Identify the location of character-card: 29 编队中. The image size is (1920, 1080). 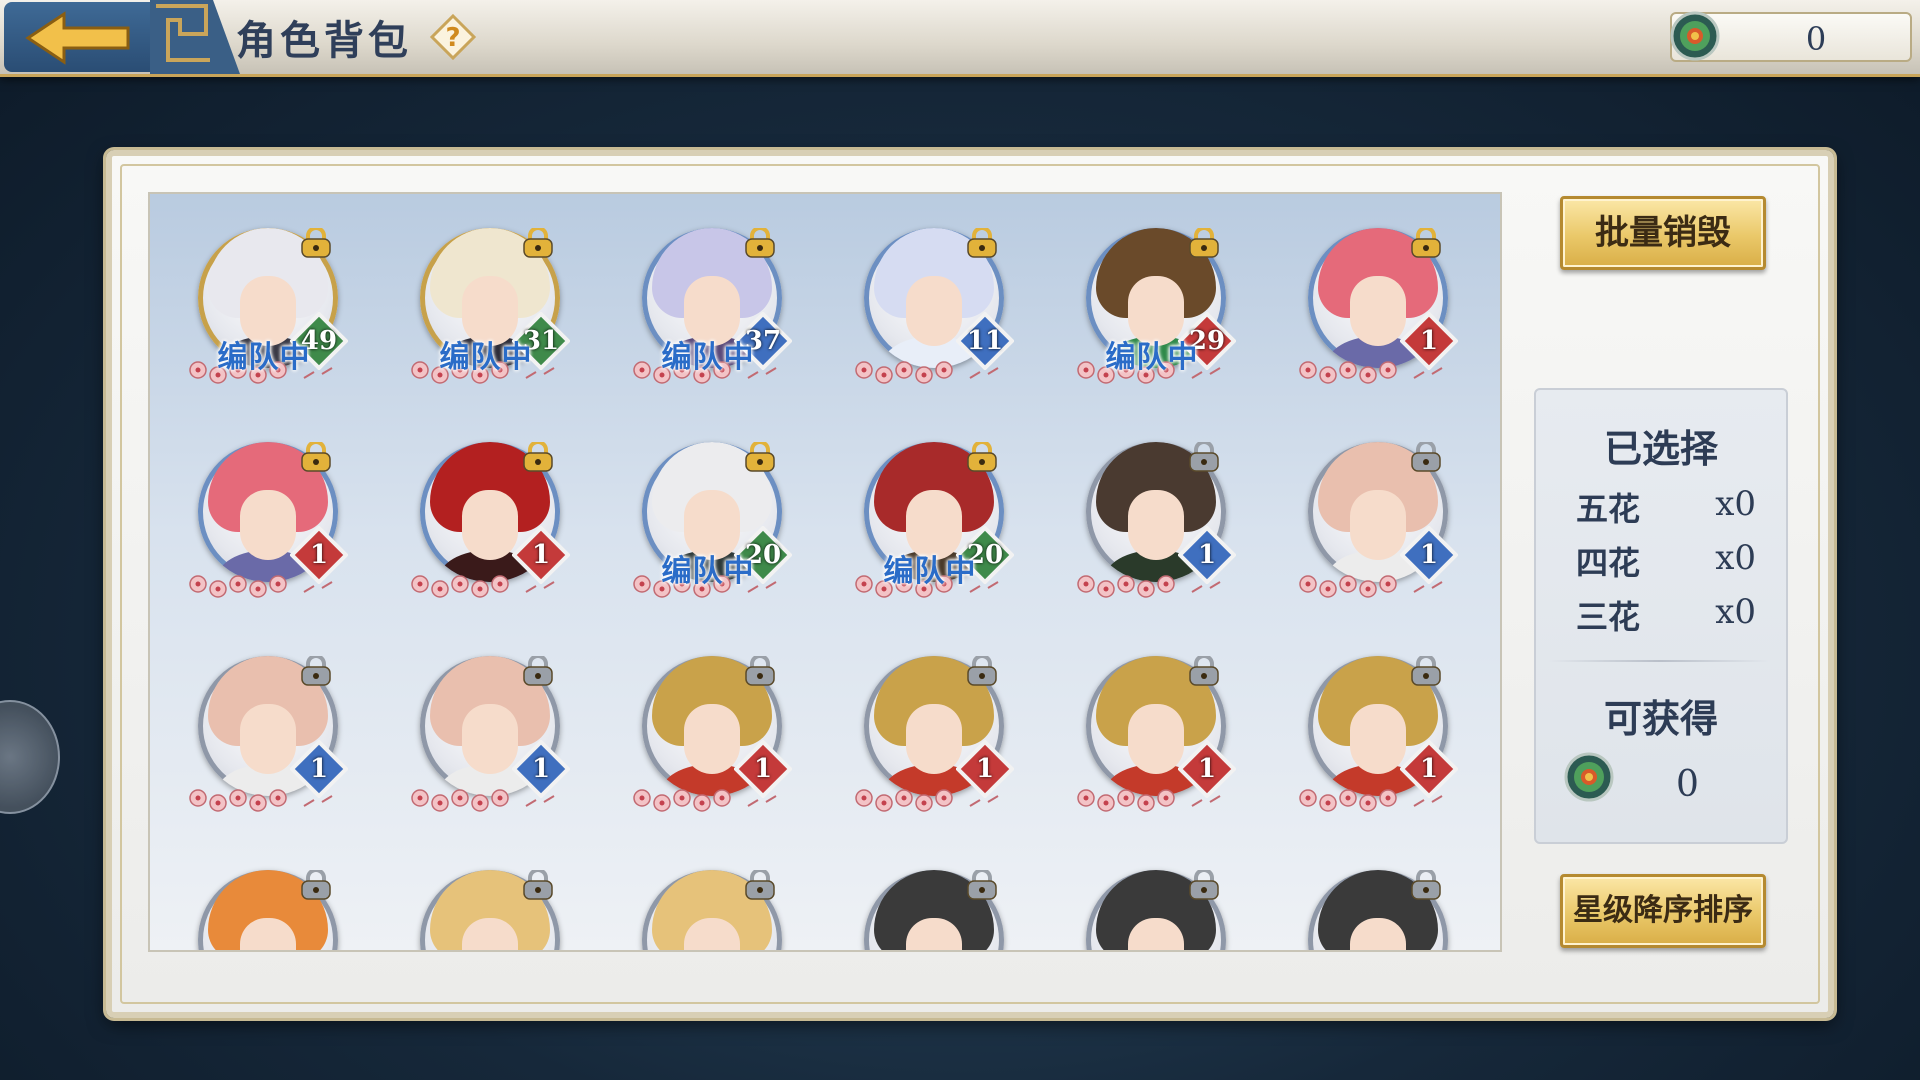
(1154, 306).